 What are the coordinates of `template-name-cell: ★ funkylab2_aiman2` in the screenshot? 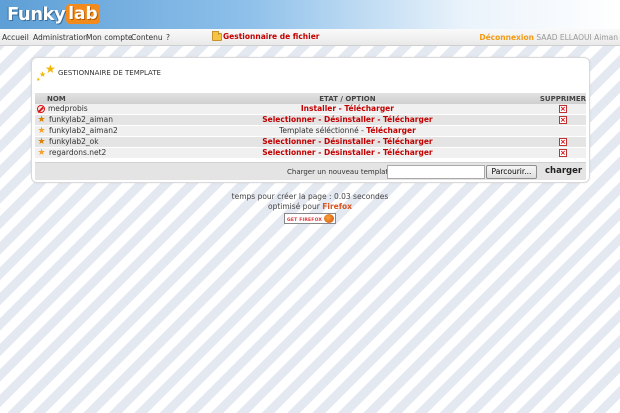 It's located at (95, 131).